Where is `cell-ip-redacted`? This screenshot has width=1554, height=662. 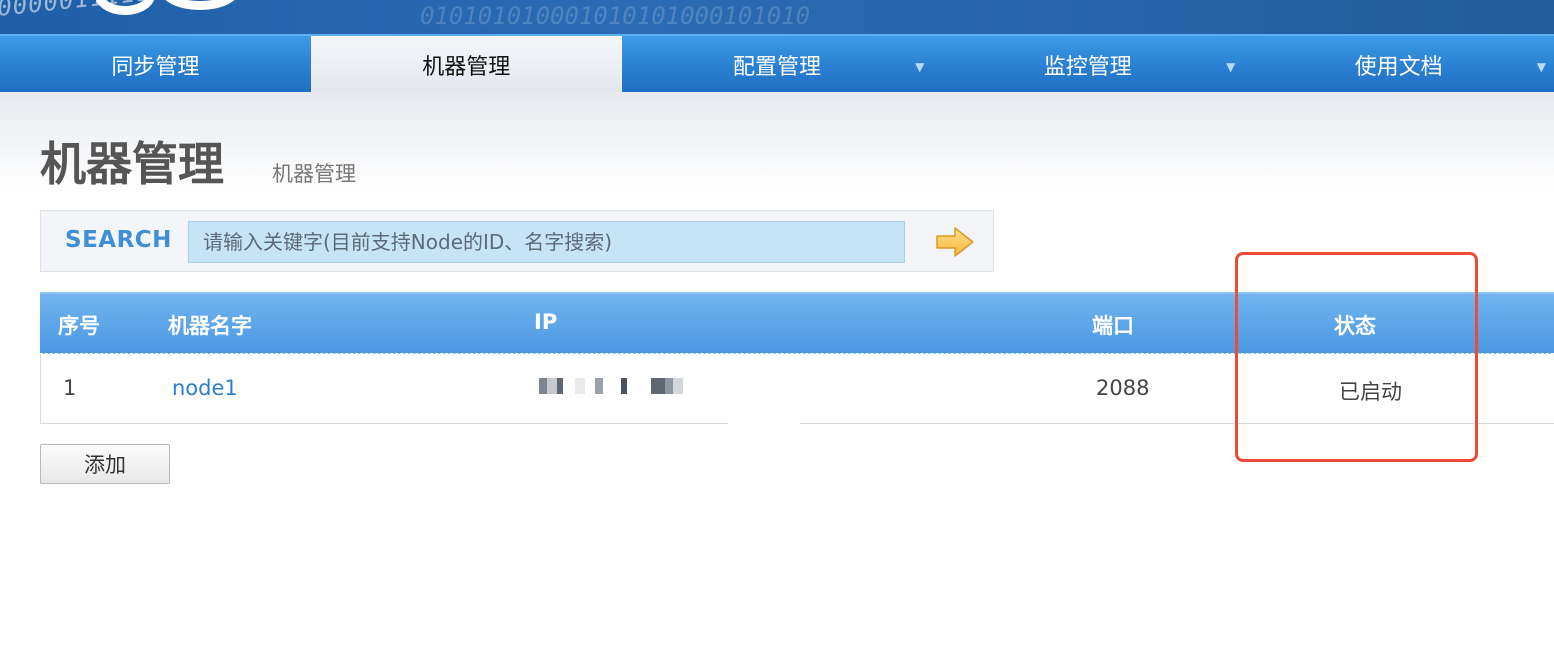
cell-ip-redacted is located at coordinates (614, 388).